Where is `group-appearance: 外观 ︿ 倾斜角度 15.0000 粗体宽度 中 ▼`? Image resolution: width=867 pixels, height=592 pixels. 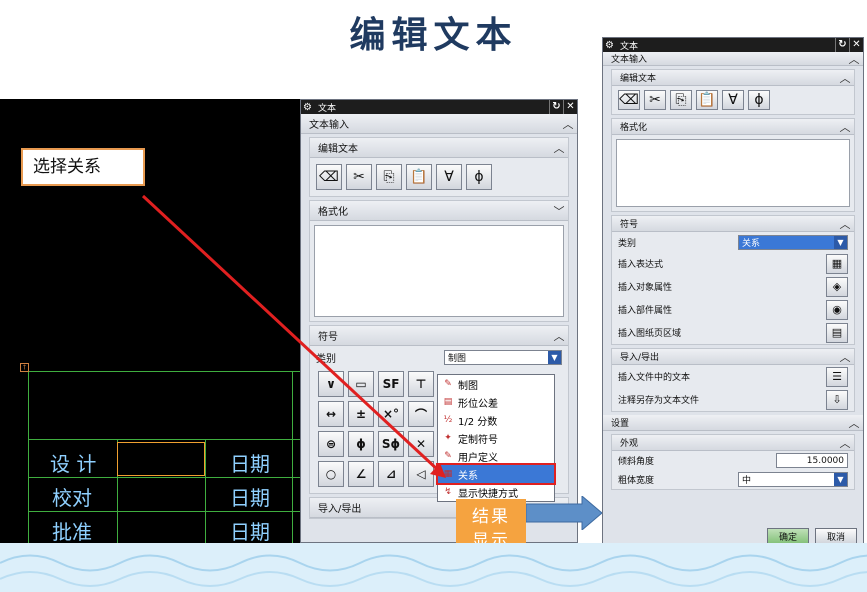 group-appearance: 外观 ︿ 倾斜角度 15.0000 粗体宽度 中 ▼ is located at coordinates (733, 462).